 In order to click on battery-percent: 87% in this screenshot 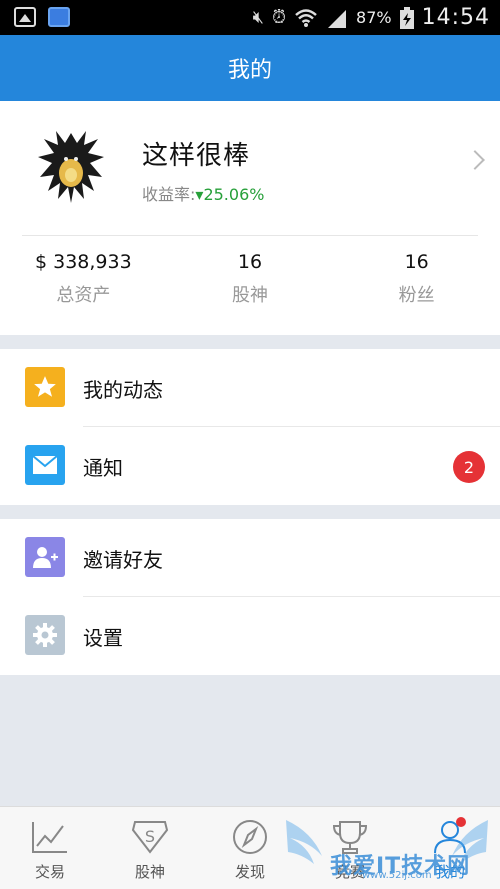, I will do `click(374, 17)`.